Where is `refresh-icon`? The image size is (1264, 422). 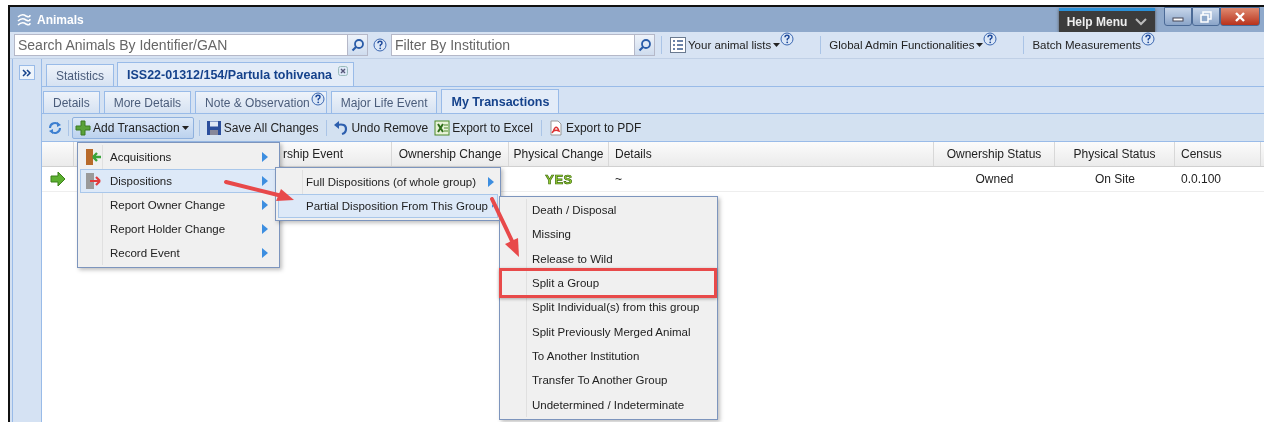
refresh-icon is located at coordinates (55, 127).